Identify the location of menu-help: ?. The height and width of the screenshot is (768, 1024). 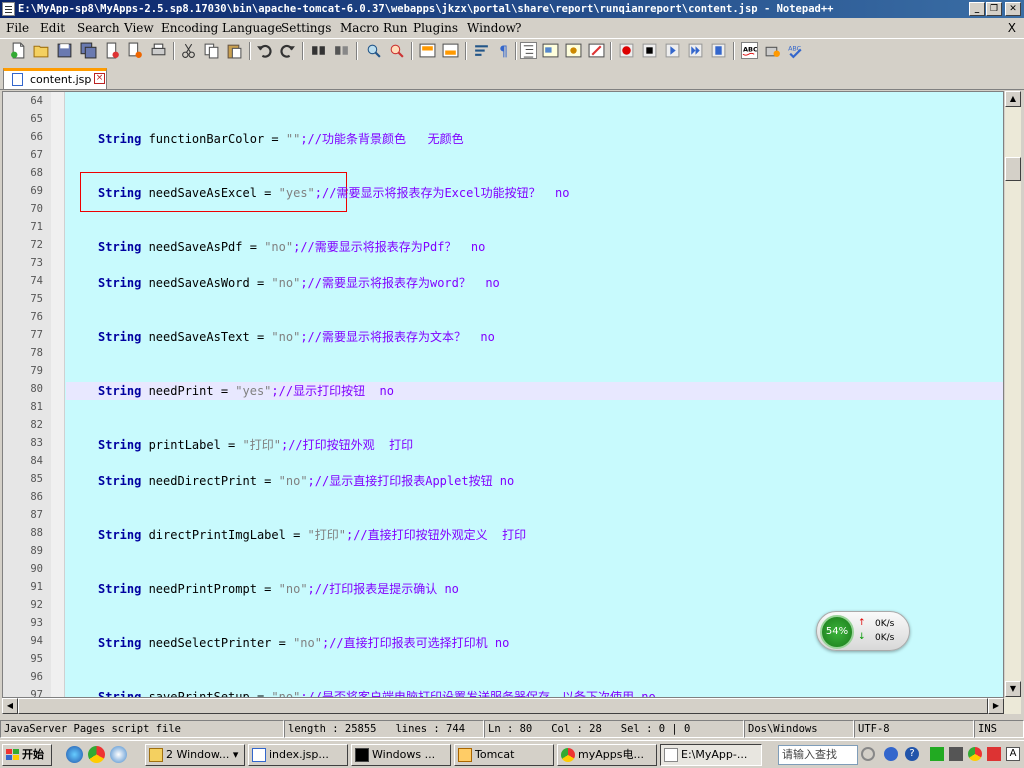
(518, 28).